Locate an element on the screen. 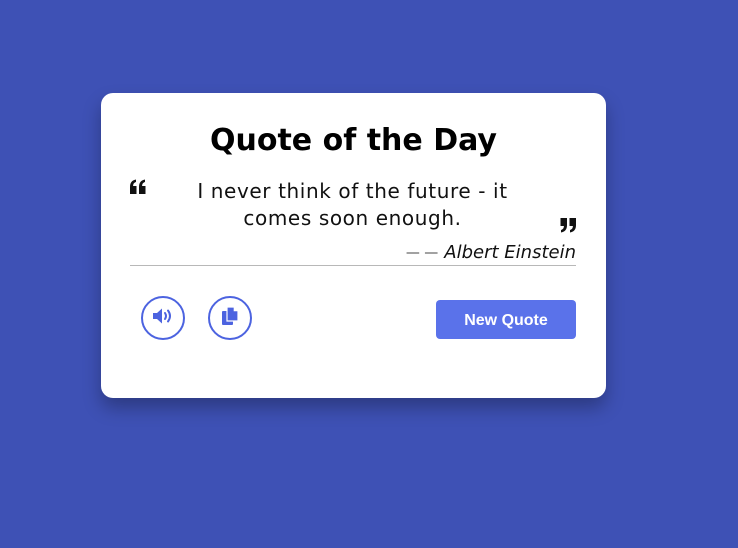 The height and width of the screenshot is (548, 738). author-row: — — Albert Einstein is located at coordinates (353, 254).